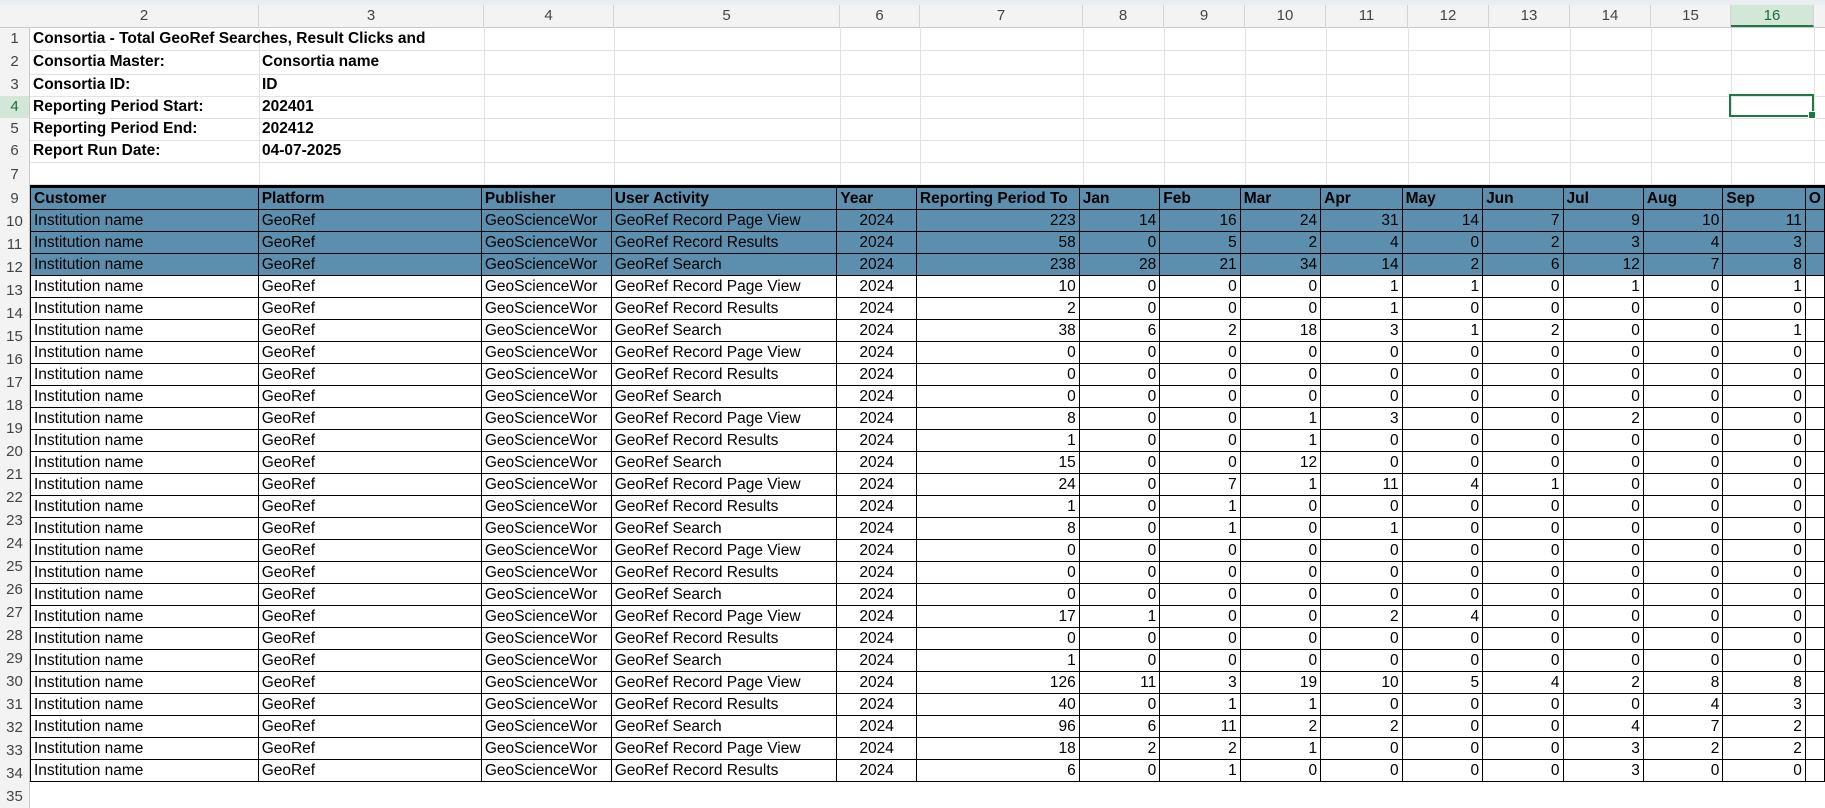 The height and width of the screenshot is (808, 1825). What do you see at coordinates (142, 151) in the screenshot?
I see `run-date-label: Report Run Date:` at bounding box center [142, 151].